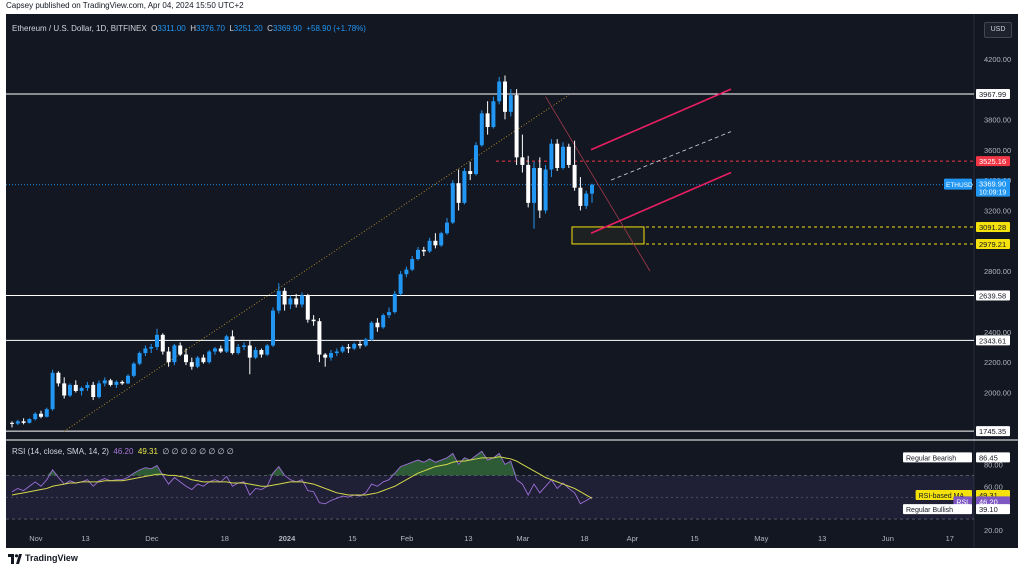 The width and height of the screenshot is (1024, 570). Describe the element at coordinates (468, 538) in the screenshot. I see `x-axis-tick-label: 13` at that location.